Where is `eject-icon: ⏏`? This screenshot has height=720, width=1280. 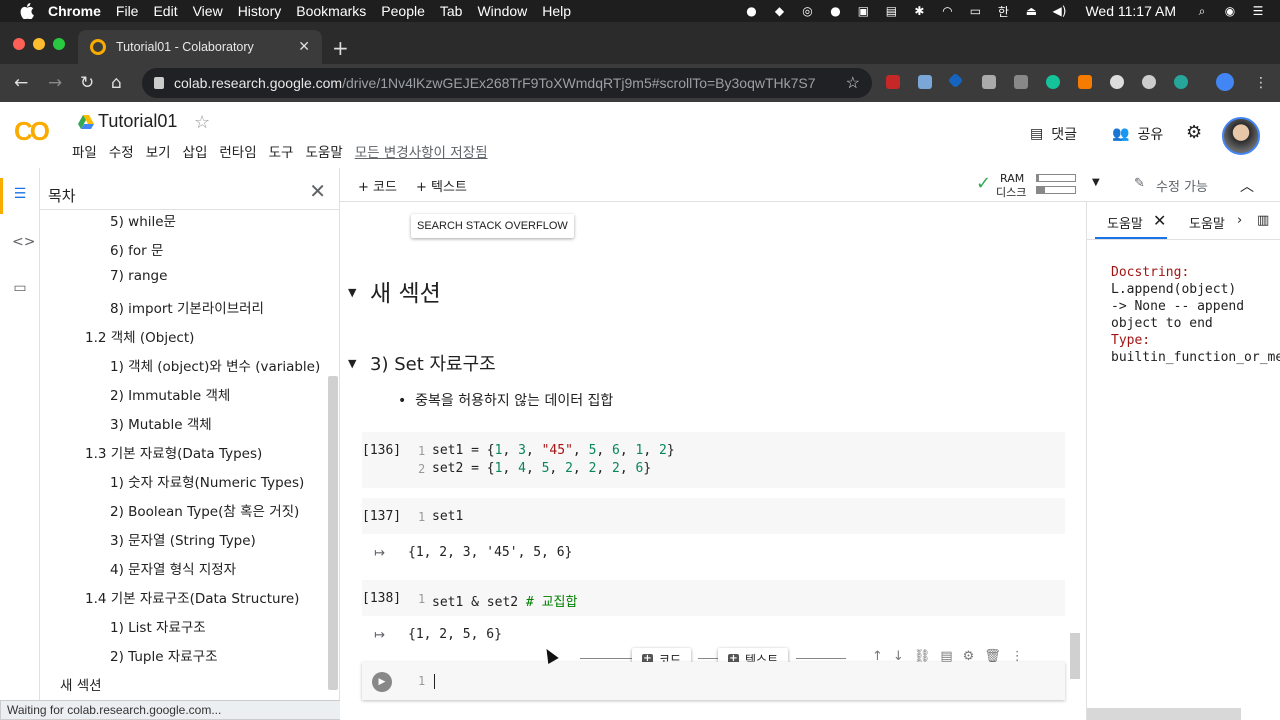 eject-icon: ⏏ is located at coordinates (1031, 11).